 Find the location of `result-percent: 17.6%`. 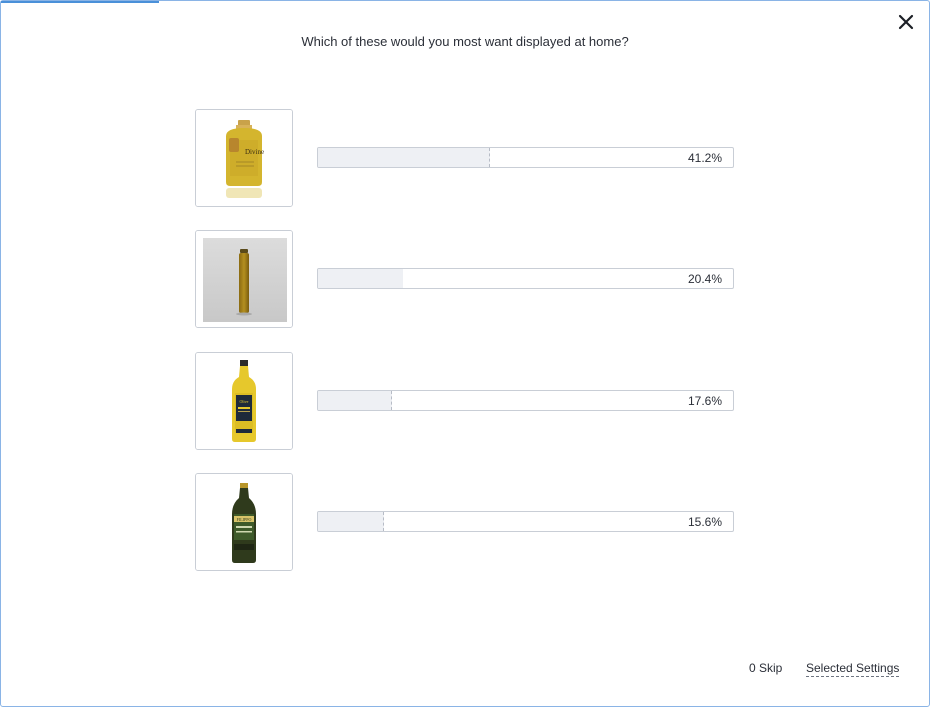

result-percent: 17.6% is located at coordinates (704, 401).